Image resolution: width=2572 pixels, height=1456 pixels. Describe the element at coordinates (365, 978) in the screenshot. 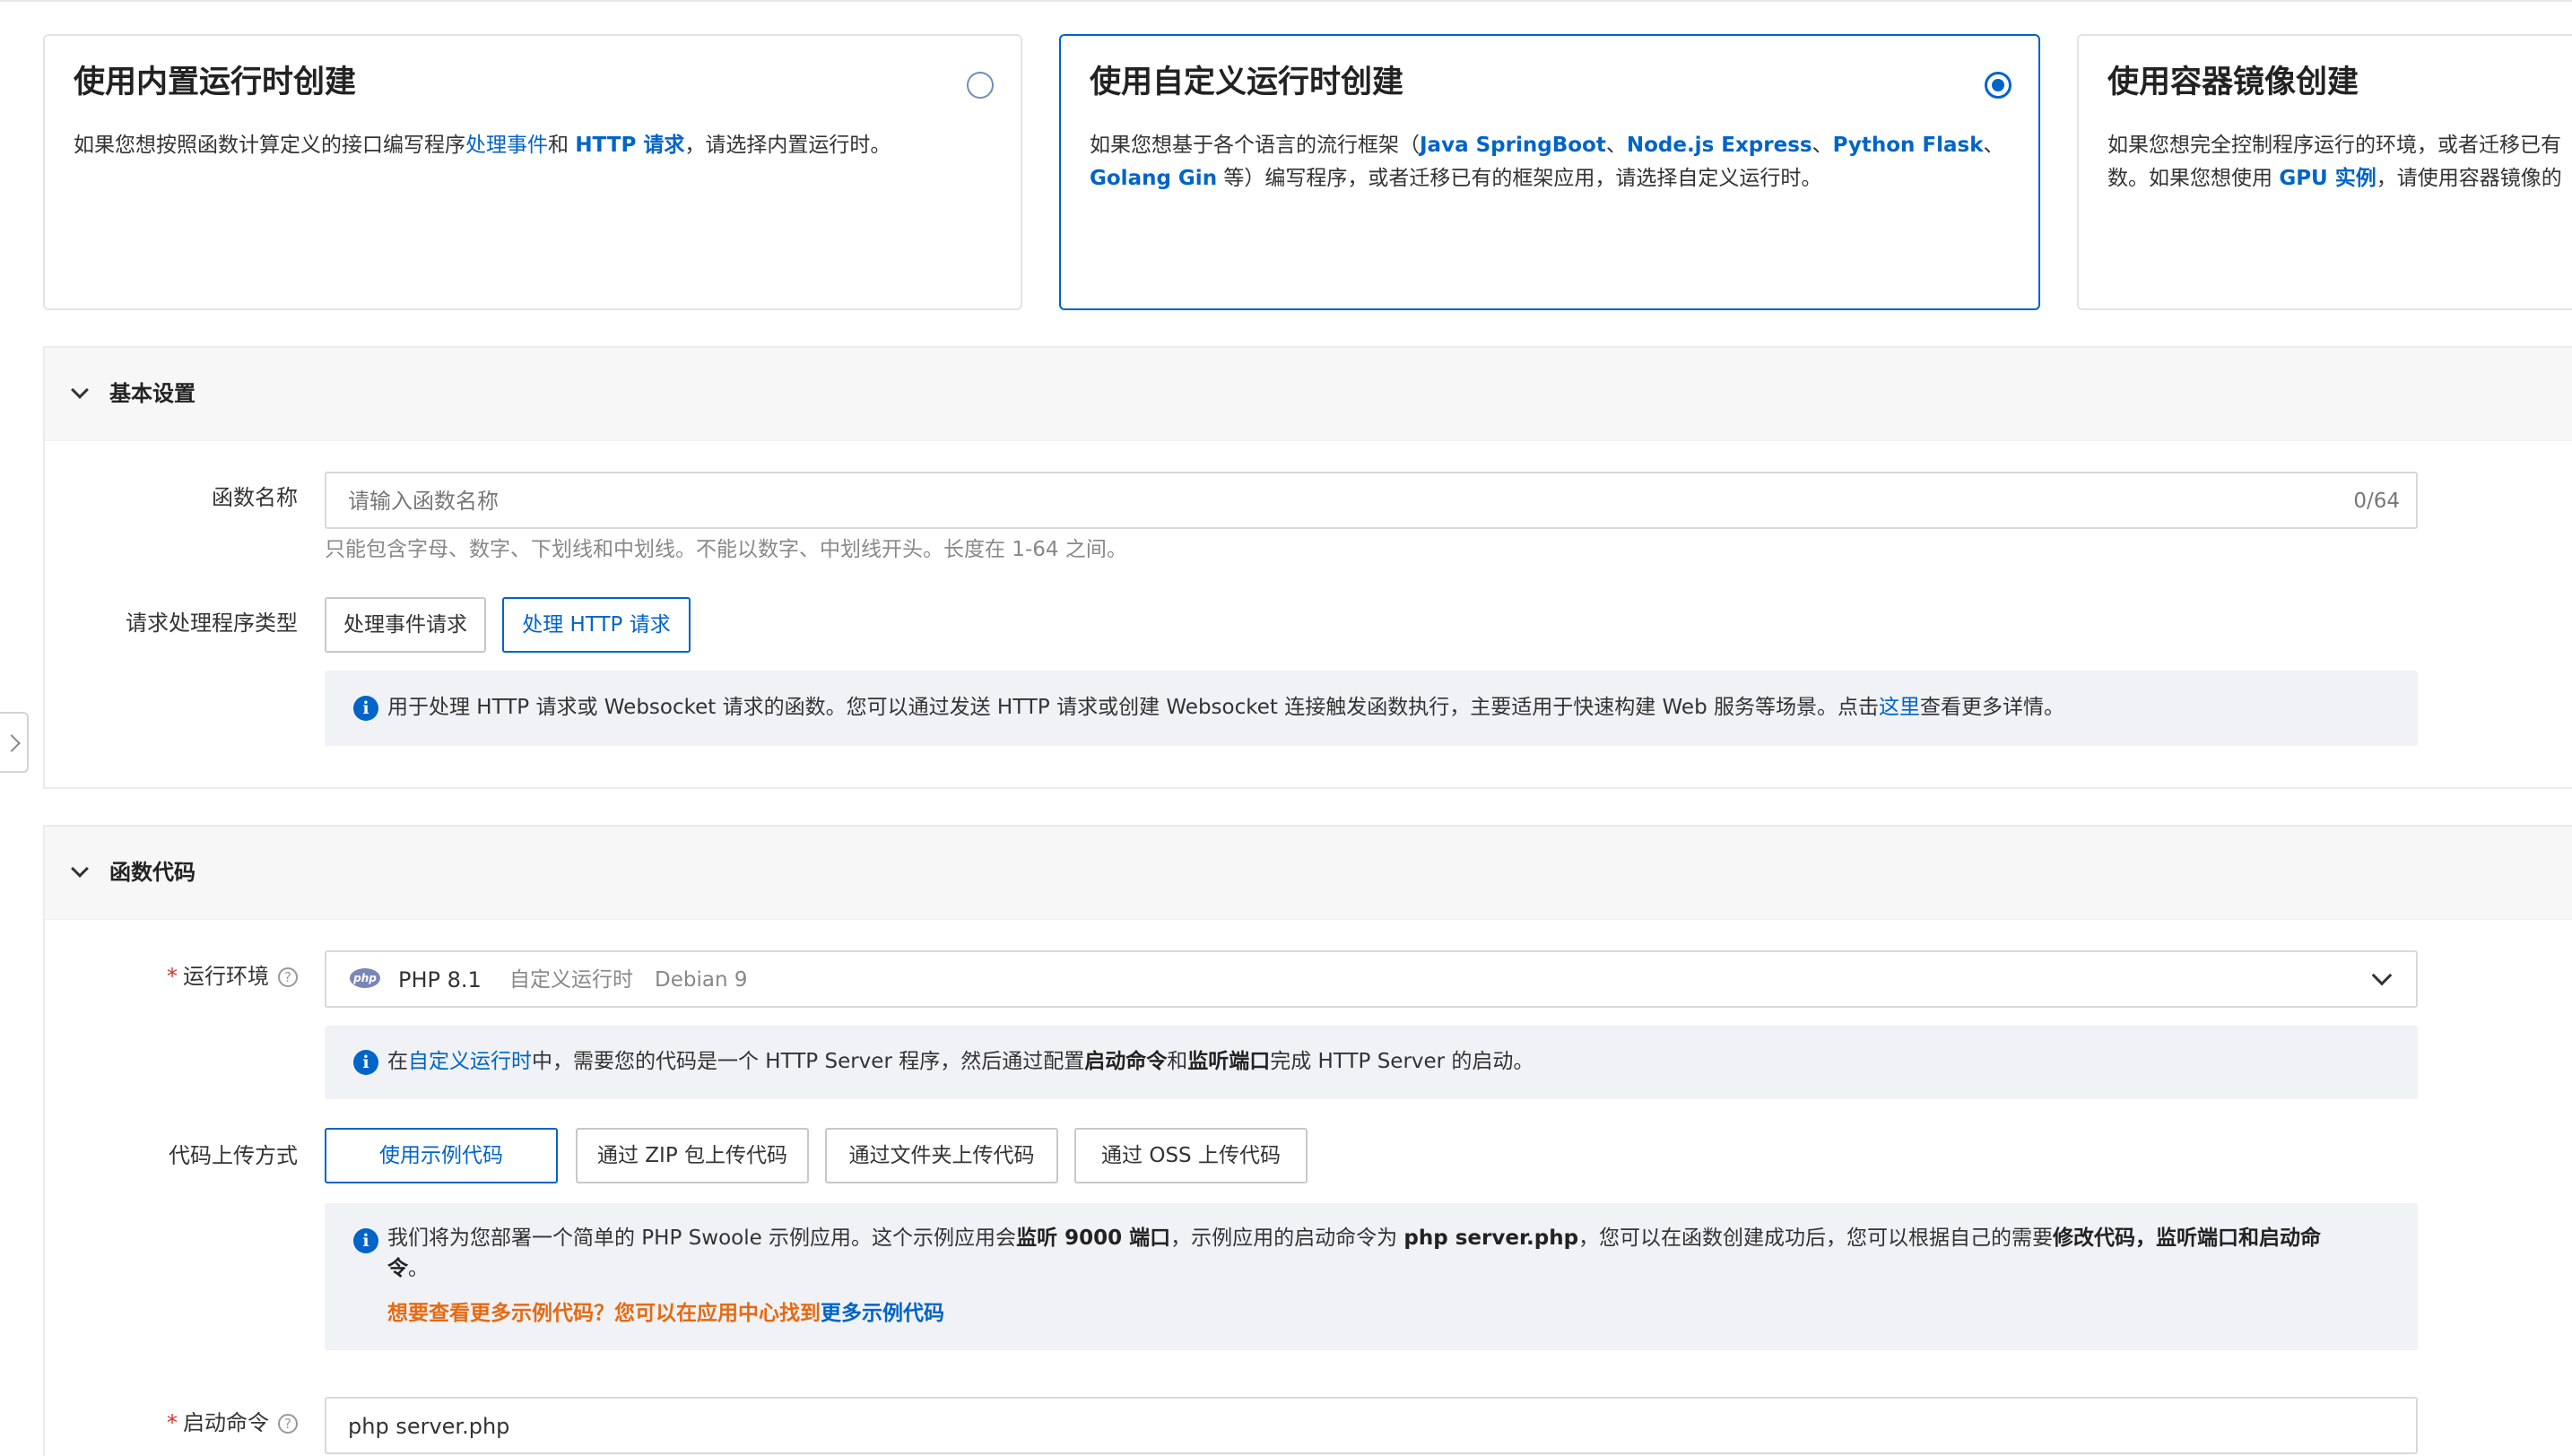

I see `php-logo-icon: php` at that location.